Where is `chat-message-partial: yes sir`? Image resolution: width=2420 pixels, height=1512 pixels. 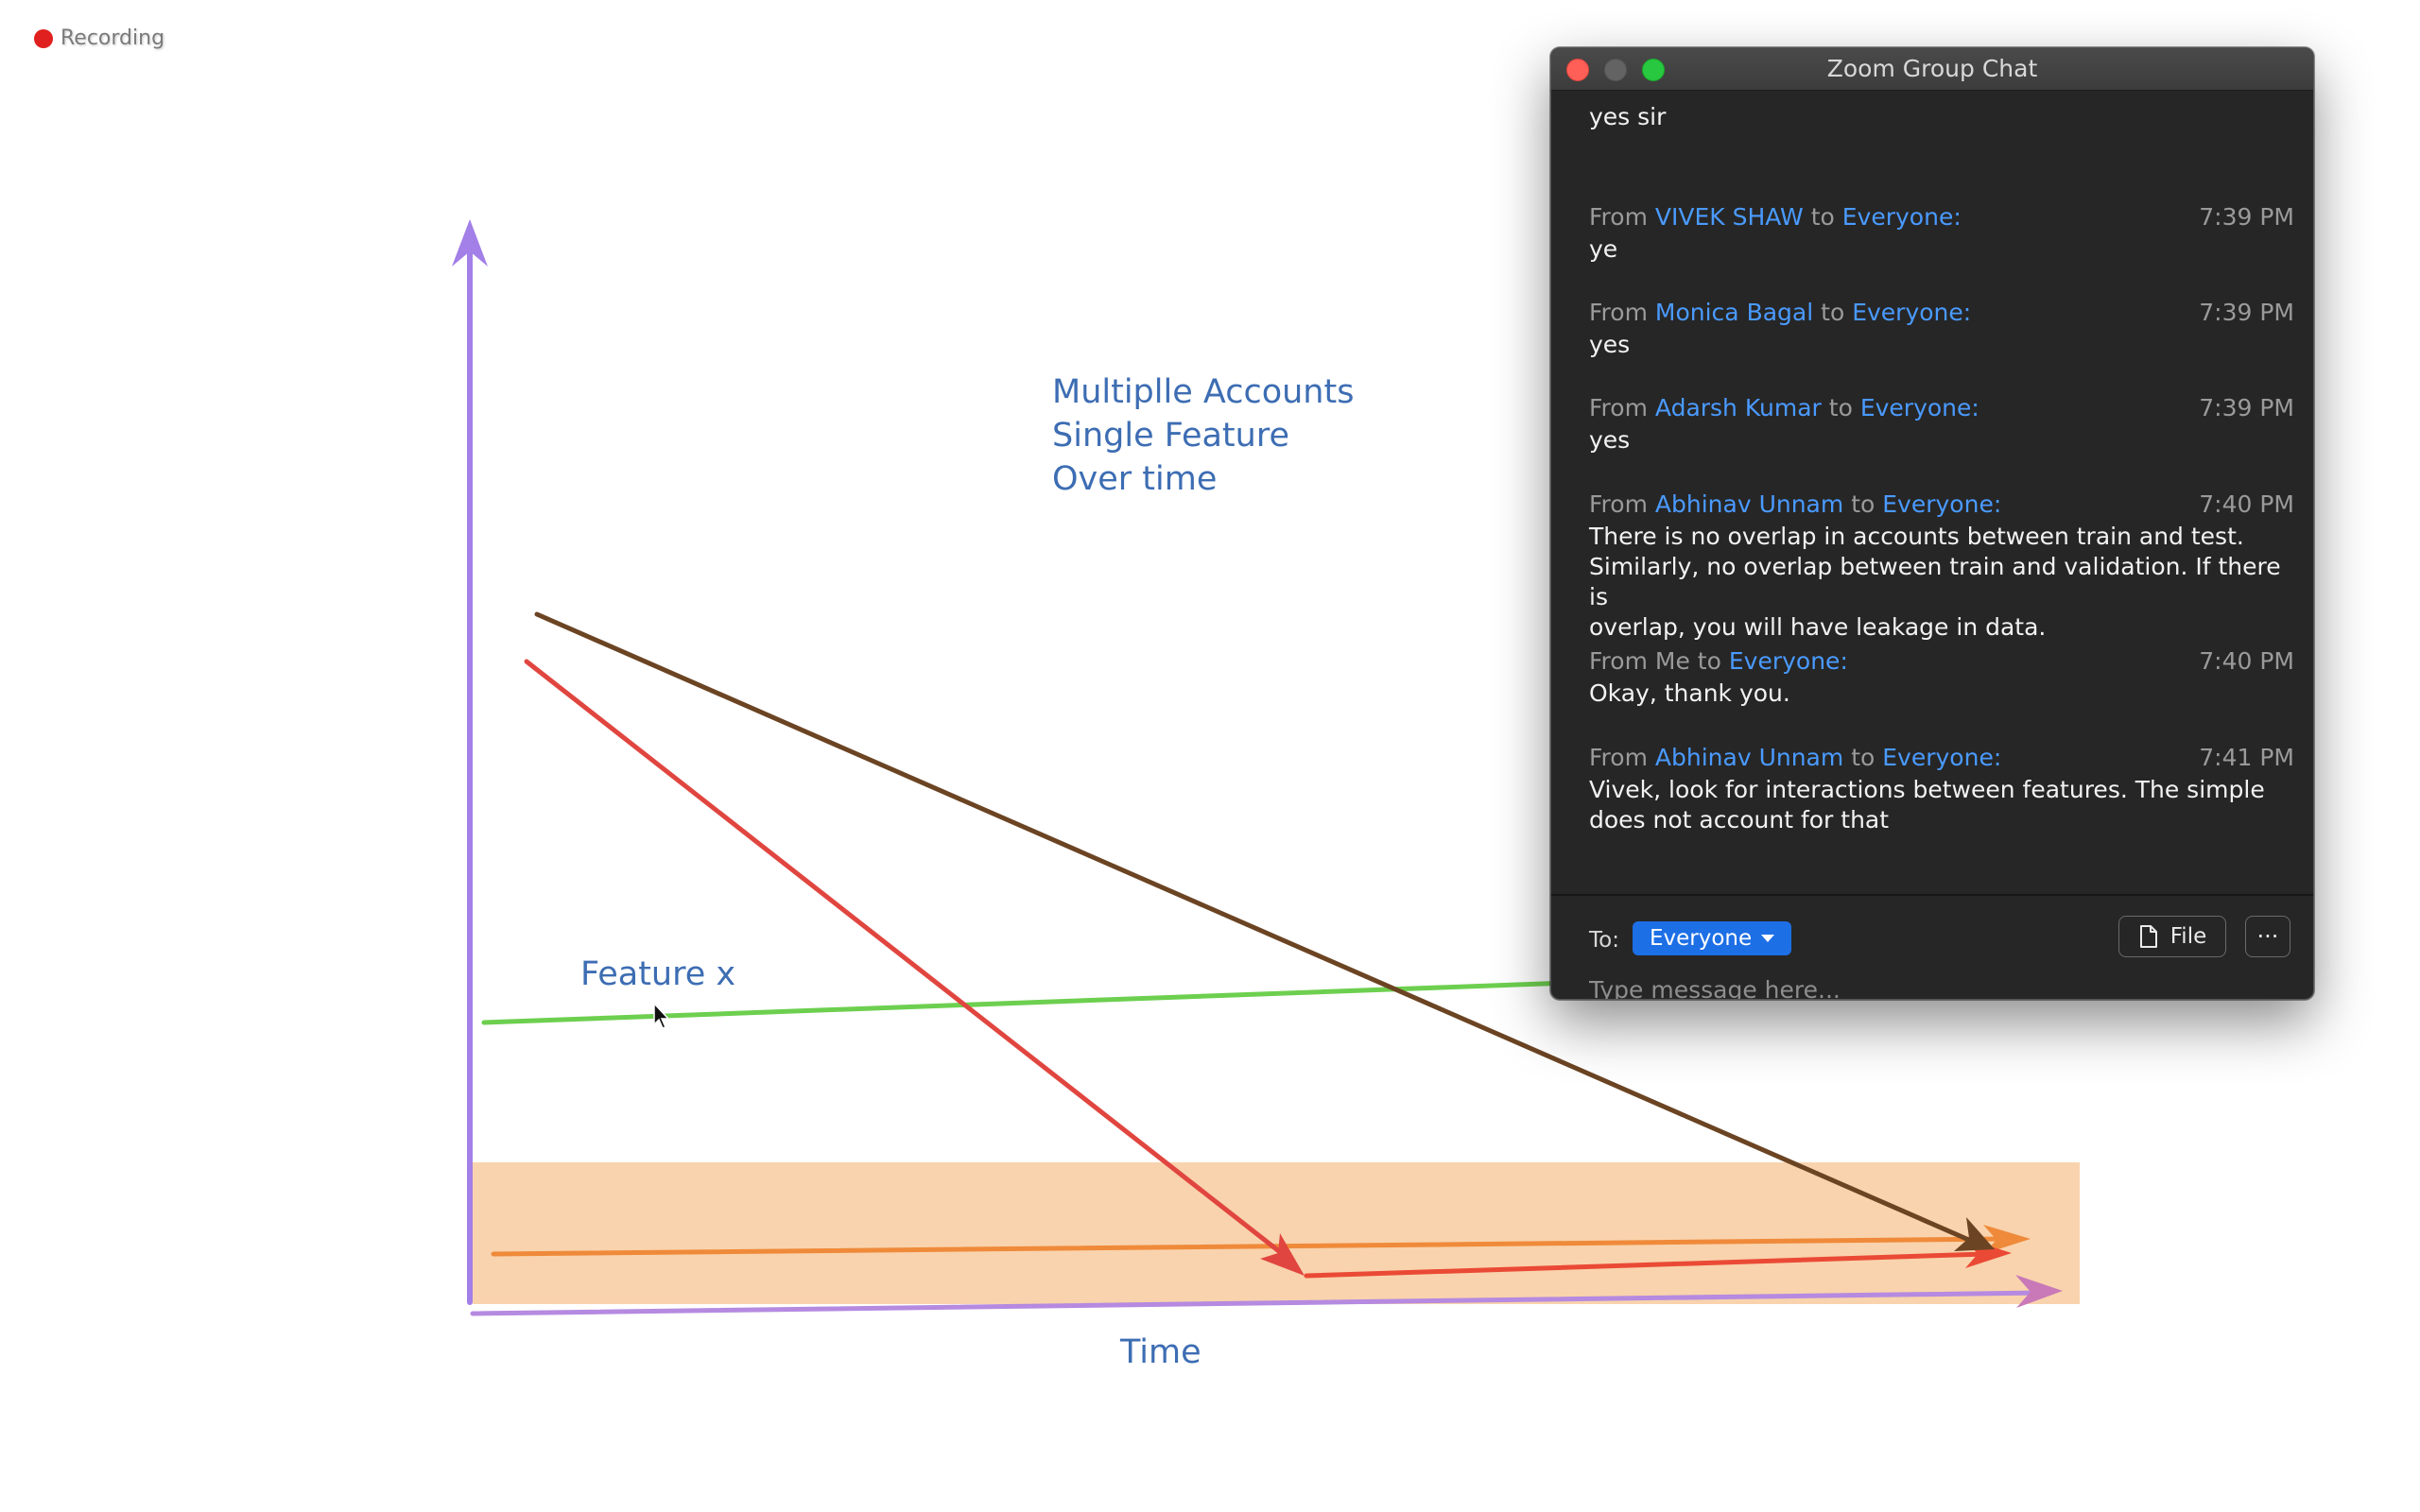
chat-message-partial: yes sir is located at coordinates (1942, 117).